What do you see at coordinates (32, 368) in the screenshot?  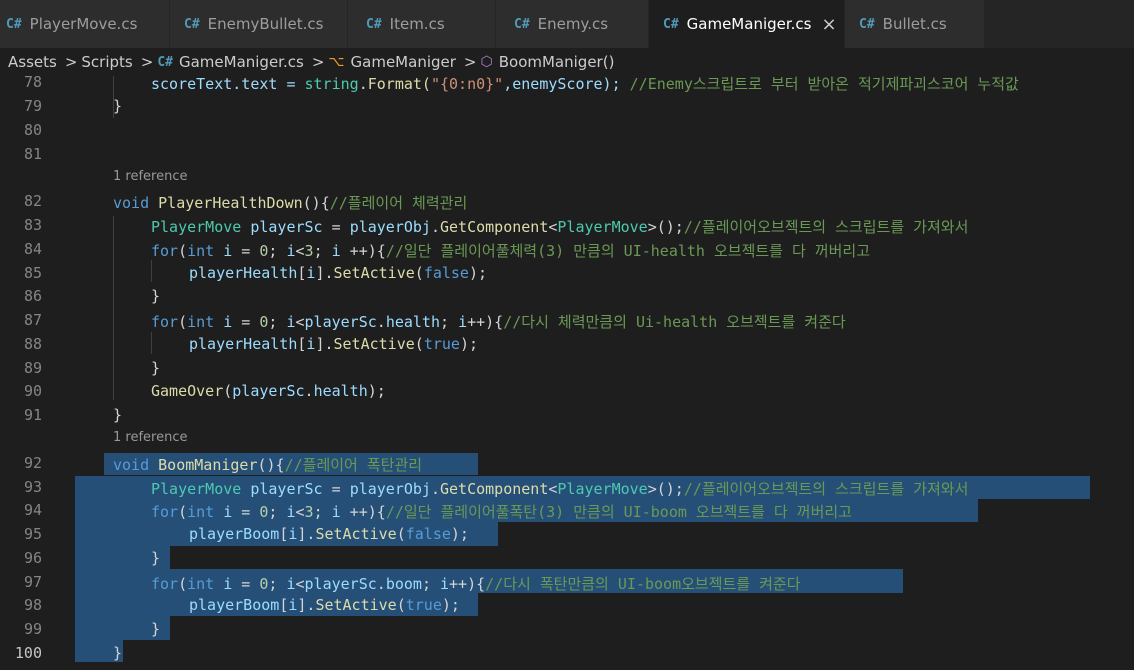 I see `line-number: 89` at bounding box center [32, 368].